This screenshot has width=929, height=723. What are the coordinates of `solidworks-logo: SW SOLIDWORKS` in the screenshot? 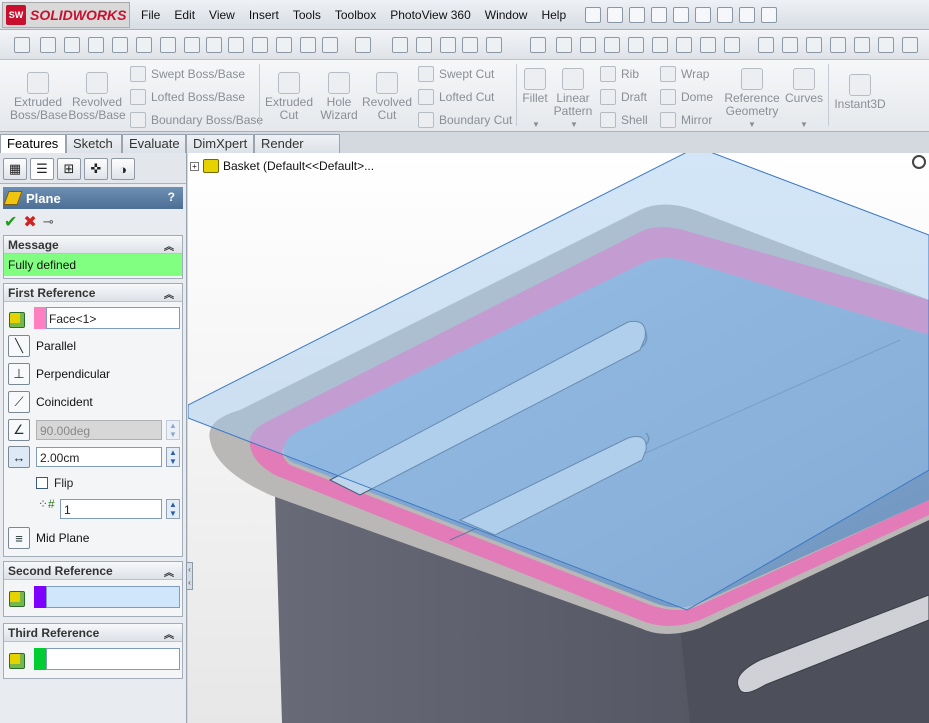 It's located at (66, 15).